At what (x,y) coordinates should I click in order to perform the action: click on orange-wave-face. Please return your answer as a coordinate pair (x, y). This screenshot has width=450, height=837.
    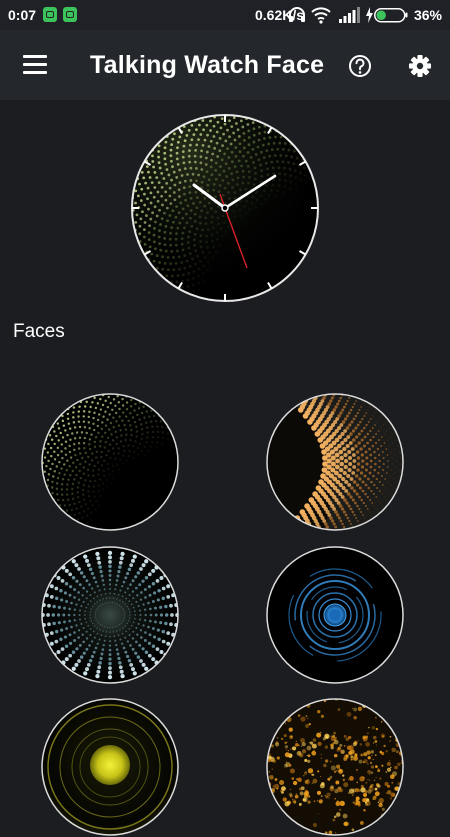
    Looking at the image, I should click on (335, 462).